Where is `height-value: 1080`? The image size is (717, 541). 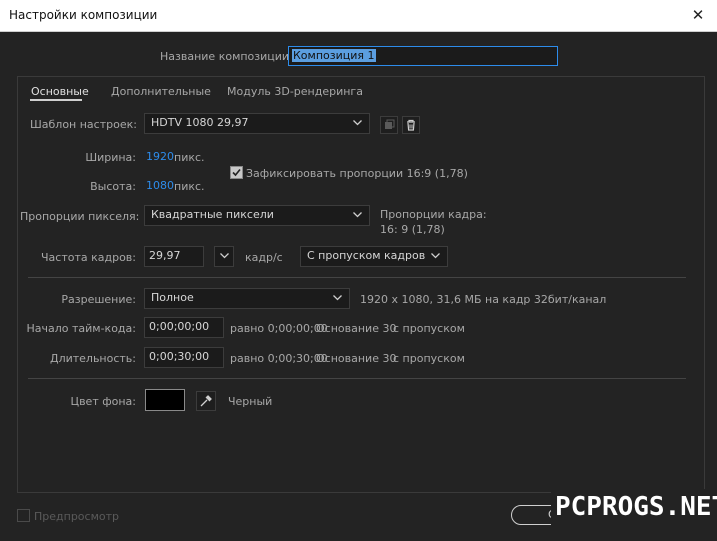 height-value: 1080 is located at coordinates (160, 185).